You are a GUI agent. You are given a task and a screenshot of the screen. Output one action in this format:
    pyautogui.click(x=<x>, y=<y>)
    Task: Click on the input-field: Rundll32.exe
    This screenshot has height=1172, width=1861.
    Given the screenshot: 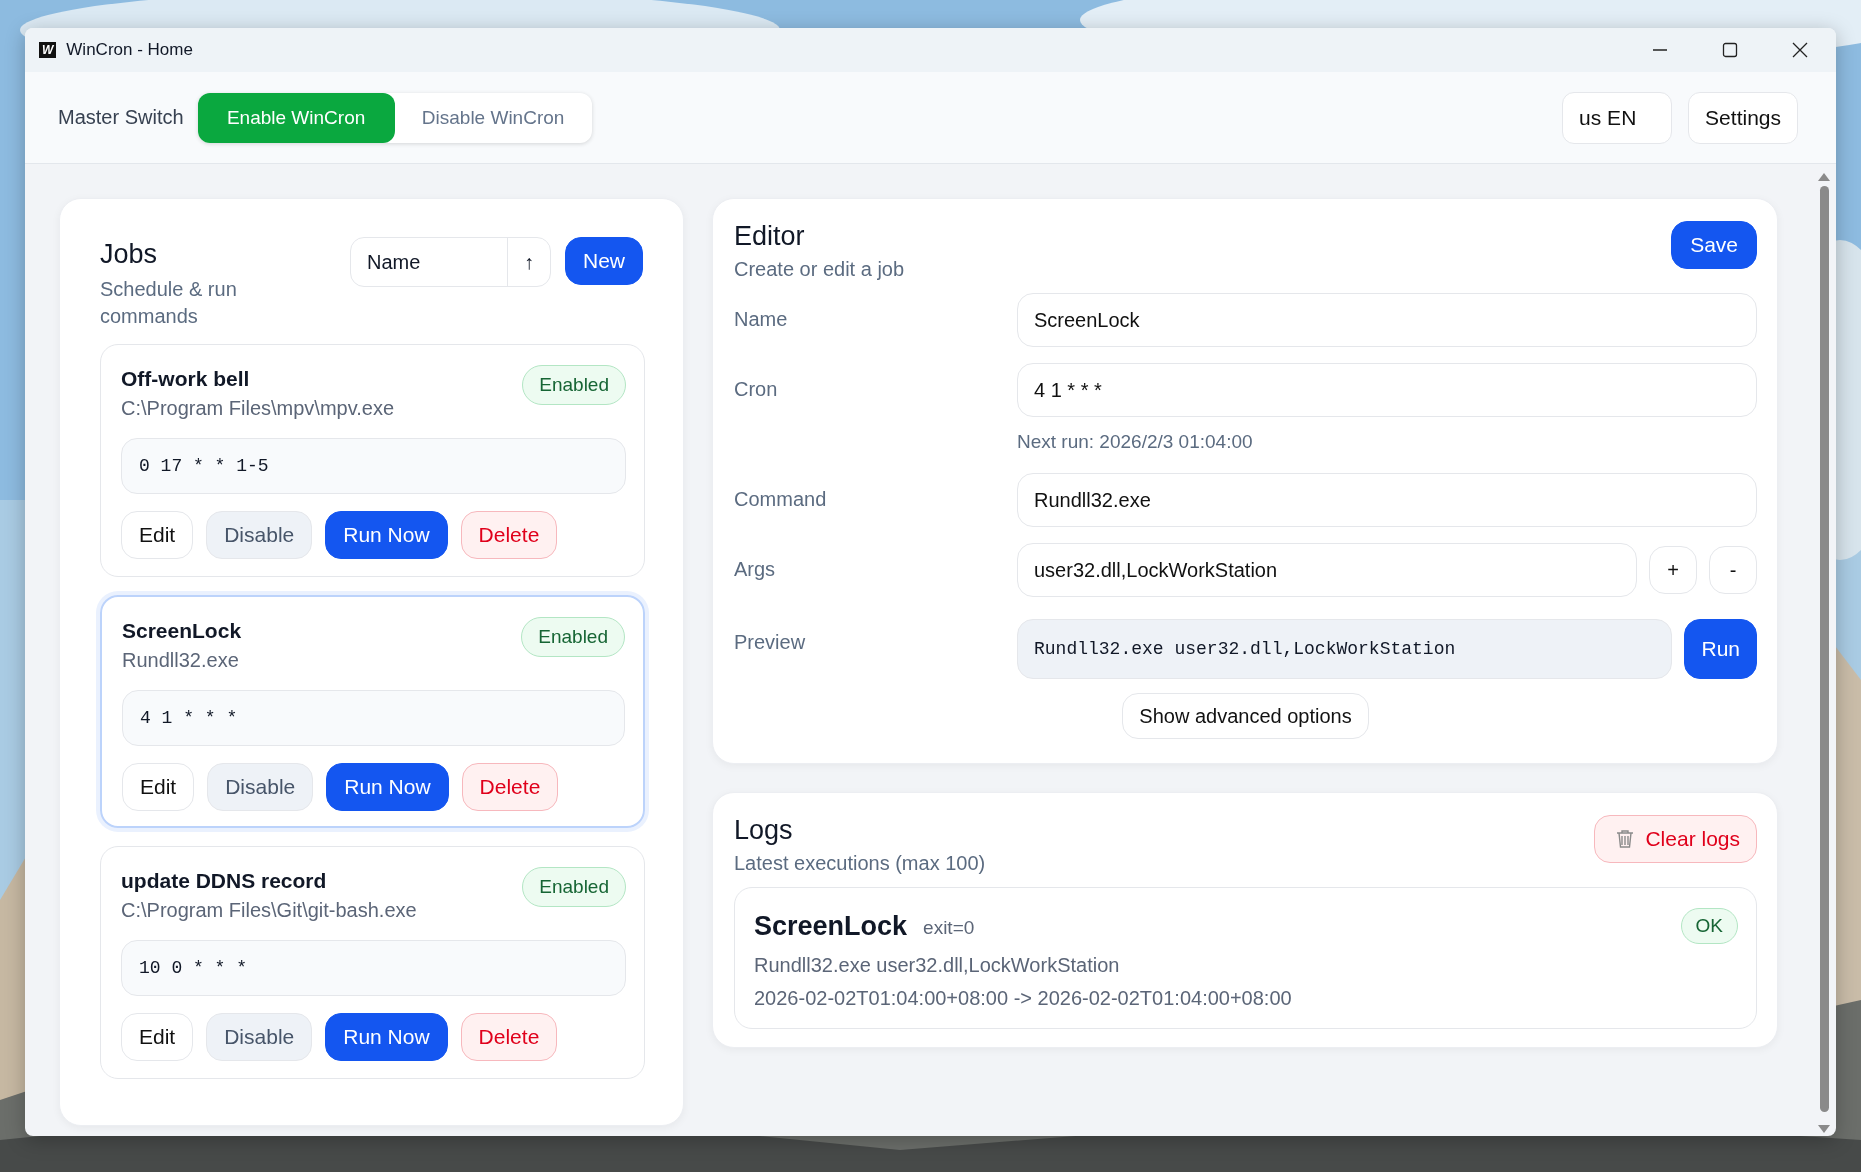 What is the action you would take?
    pyautogui.click(x=1387, y=500)
    